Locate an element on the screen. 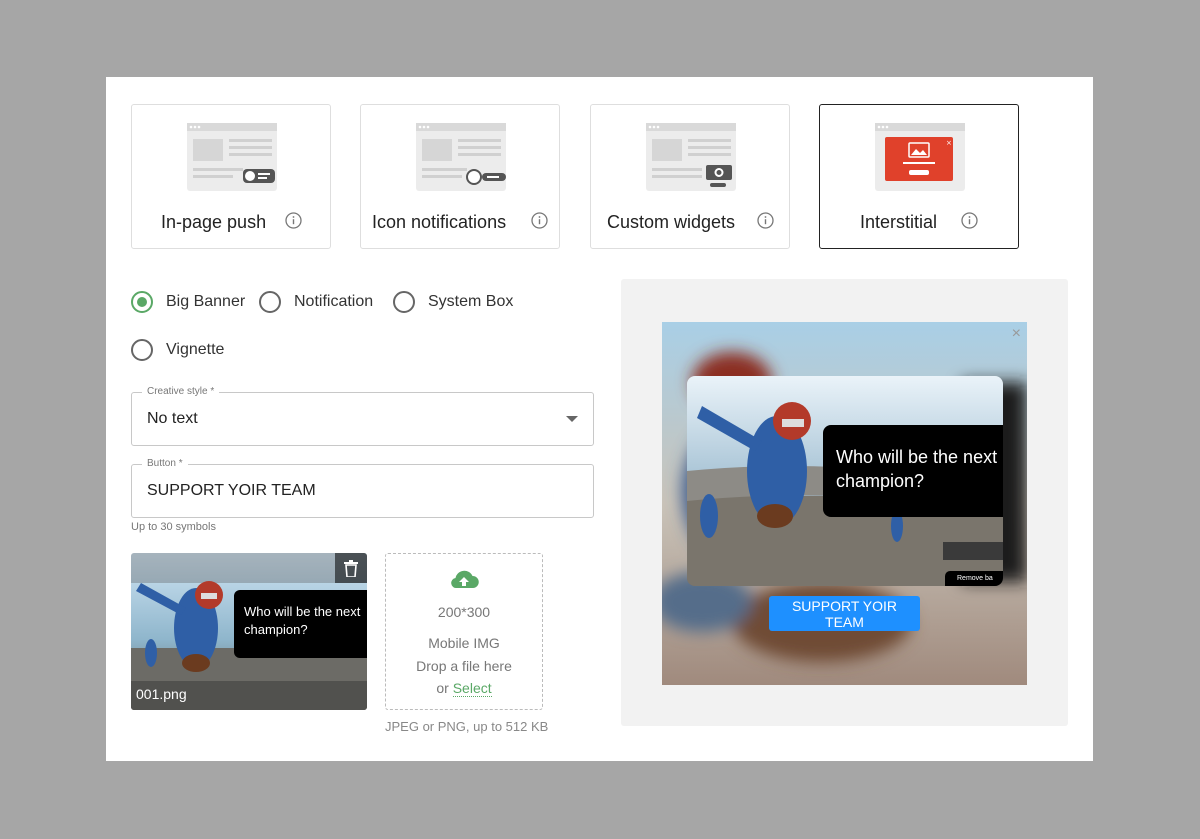 The width and height of the screenshot is (1200, 839). interstitial-illustration: × is located at coordinates (920, 157).